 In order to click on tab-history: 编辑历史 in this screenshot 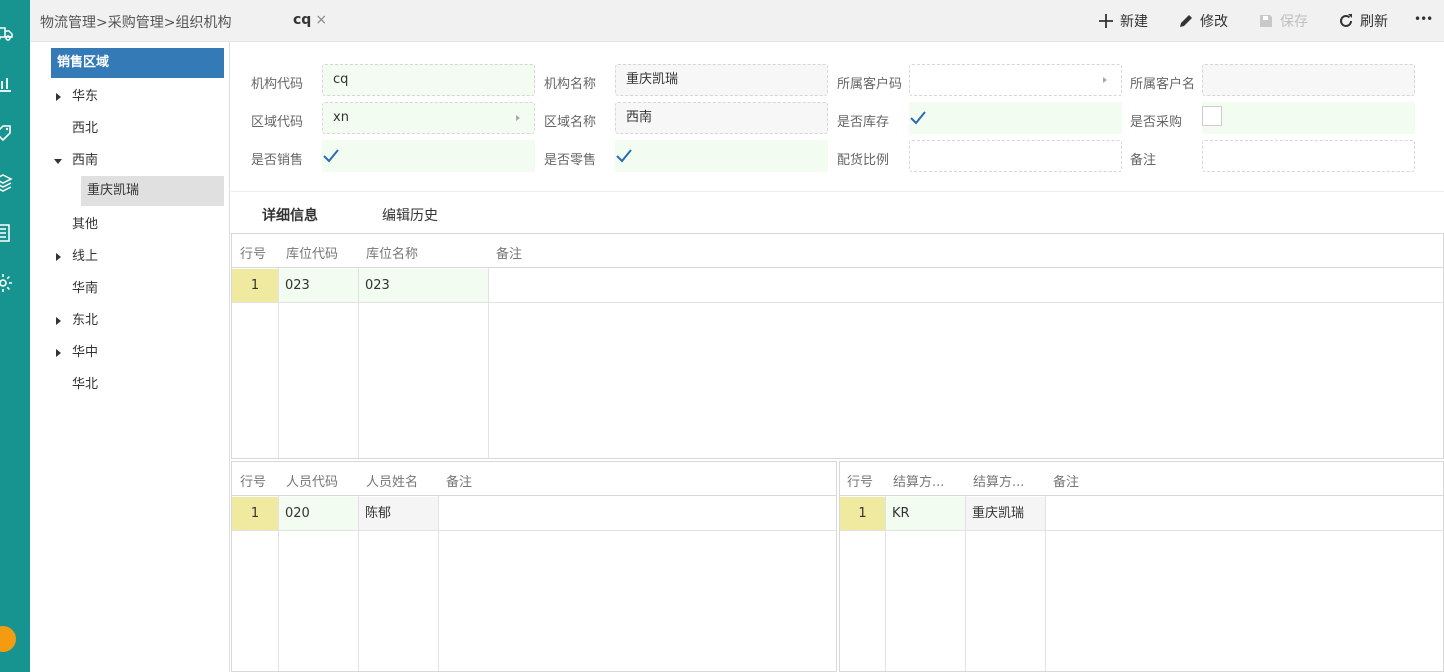, I will do `click(410, 215)`.